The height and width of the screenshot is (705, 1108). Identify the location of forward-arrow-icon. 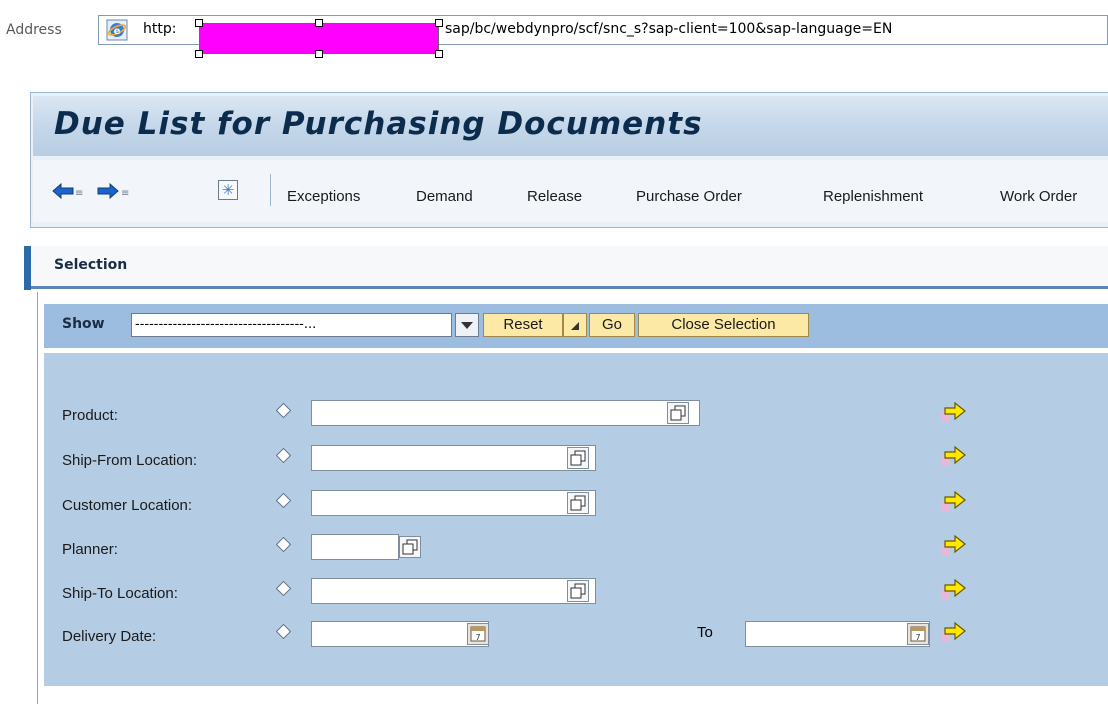
(108, 191).